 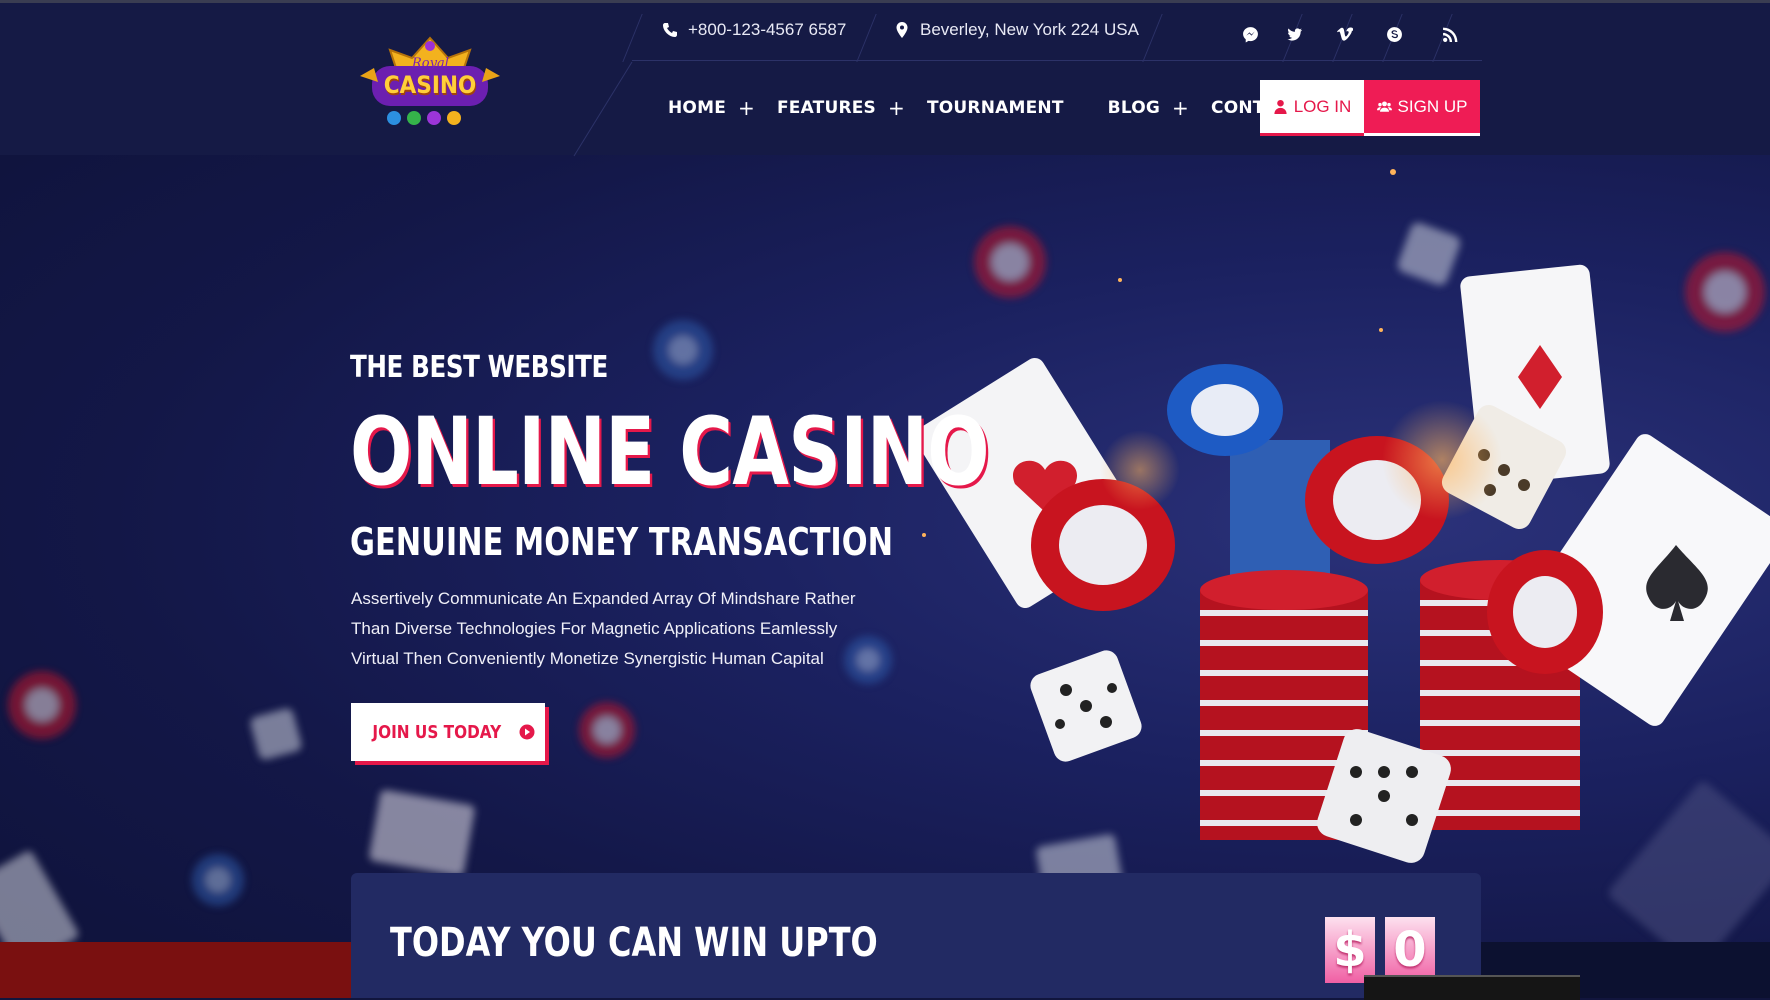 I want to click on nav-features: FEATURES +, so click(x=841, y=108).